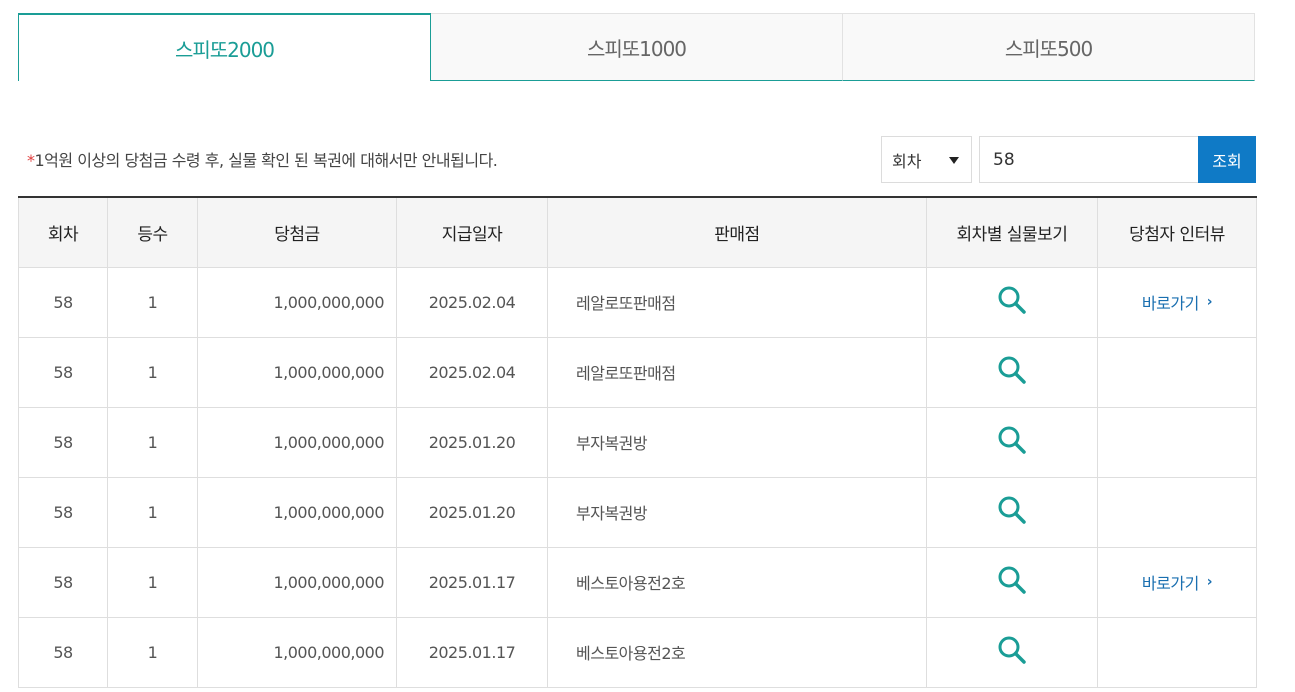 Image resolution: width=1295 pixels, height=692 pixels. Describe the element at coordinates (907, 161) in the screenshot. I see `round-select-label: 회차` at that location.